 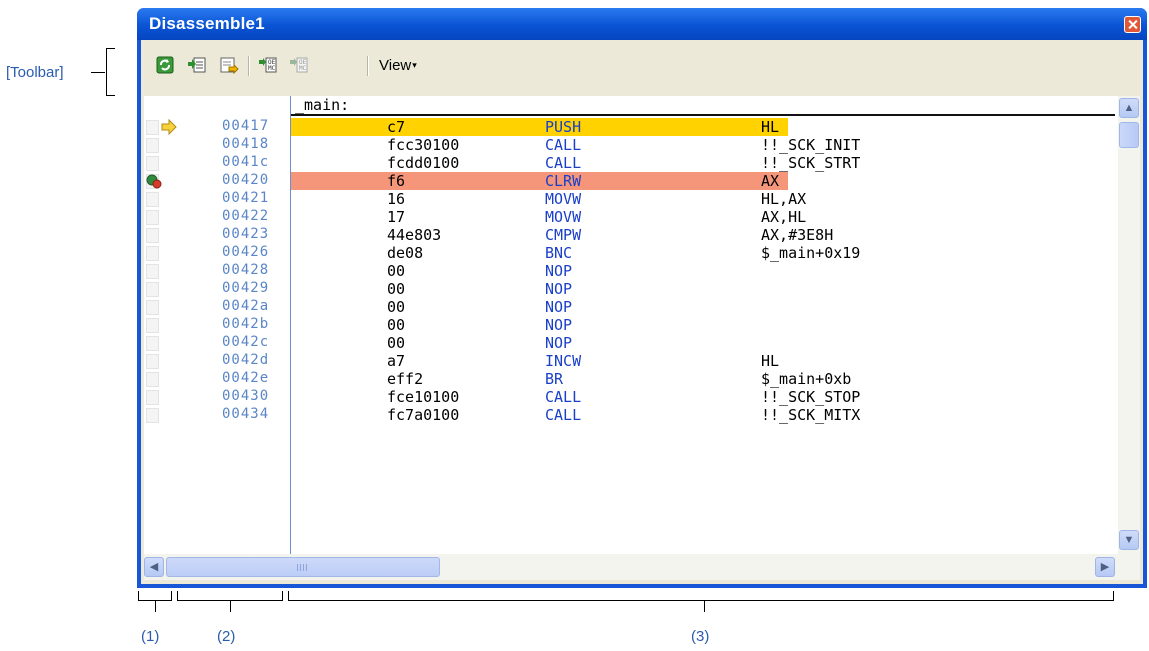 I want to click on address-cell: 0041c, so click(x=246, y=162).